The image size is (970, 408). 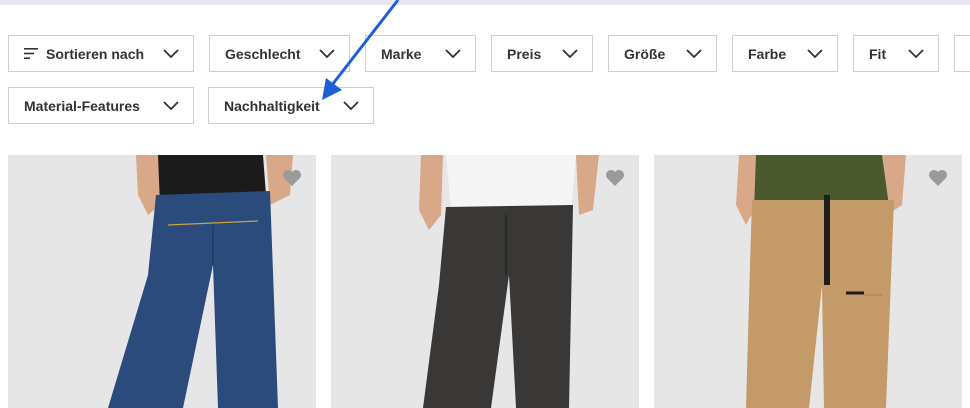 I want to click on filter-color: Farbe, so click(x=785, y=53).